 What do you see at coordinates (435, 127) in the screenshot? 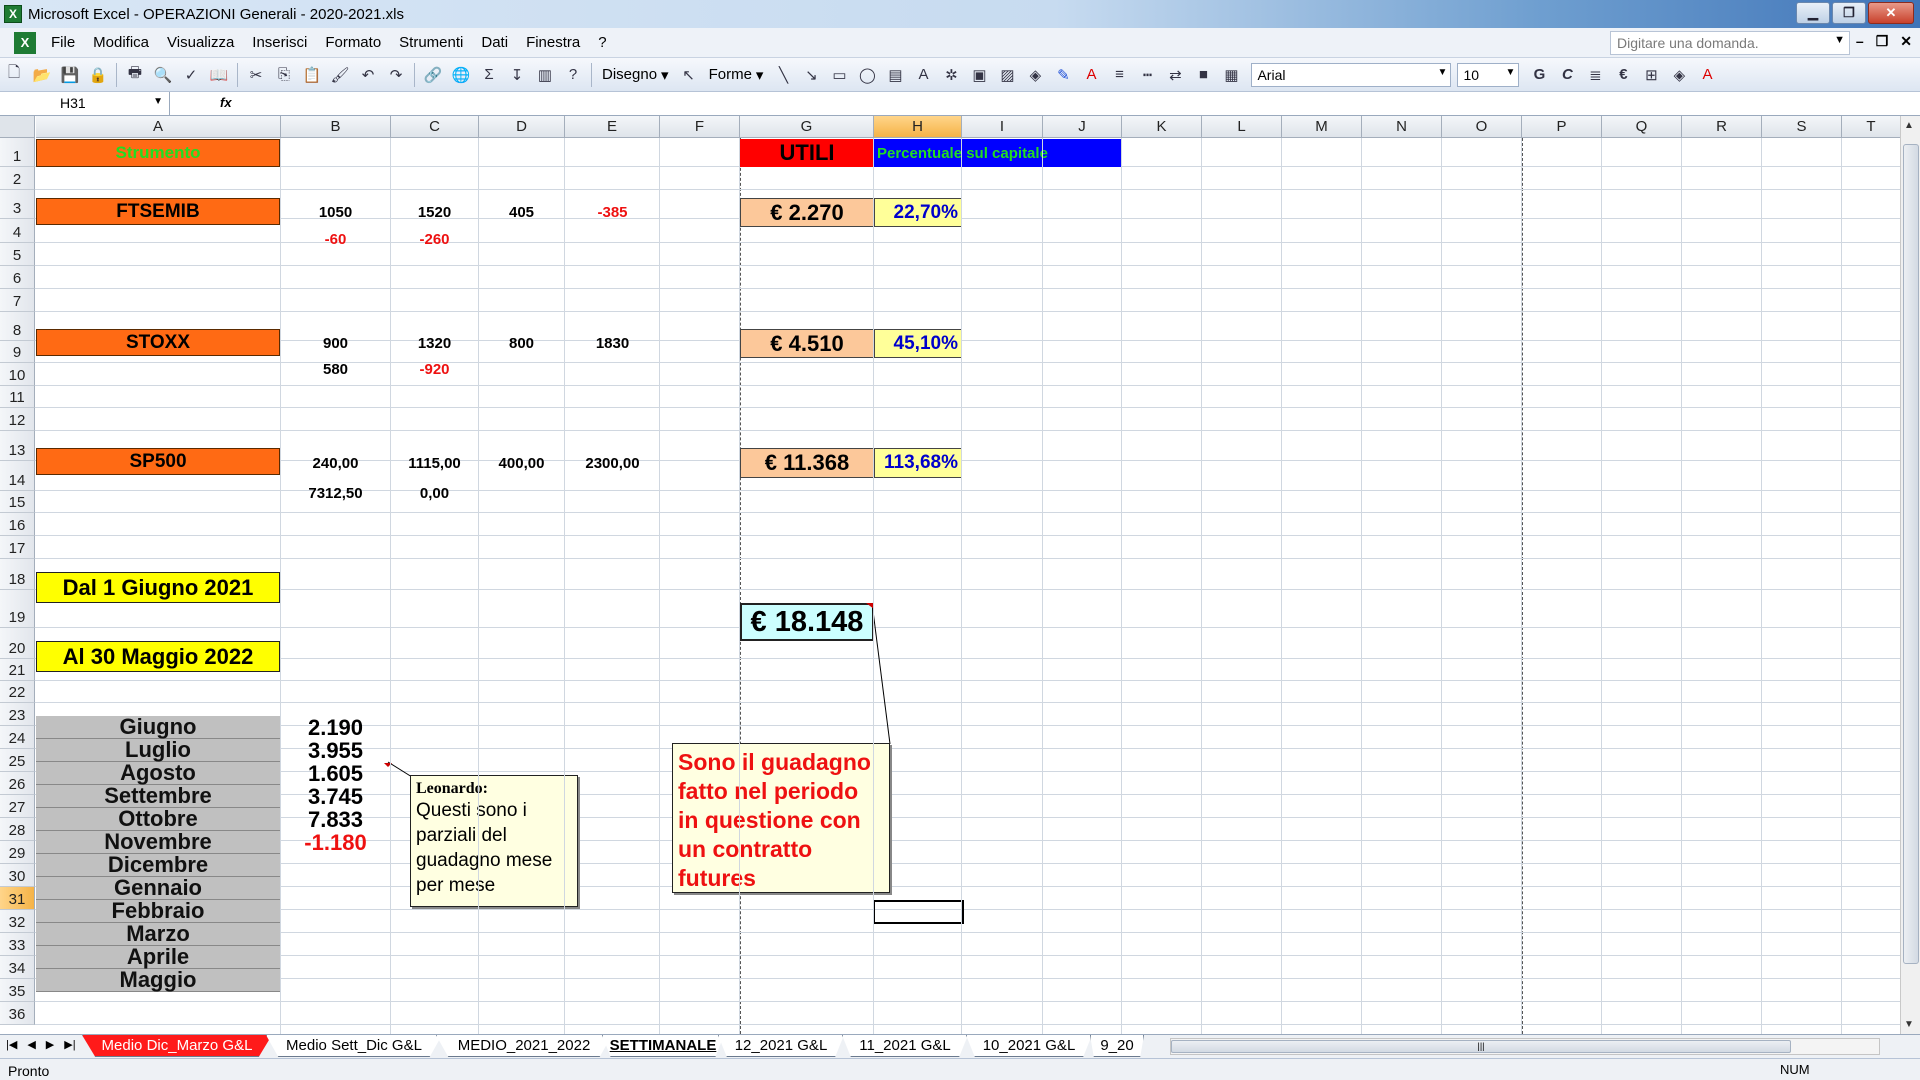
I see `column-header-c: C` at bounding box center [435, 127].